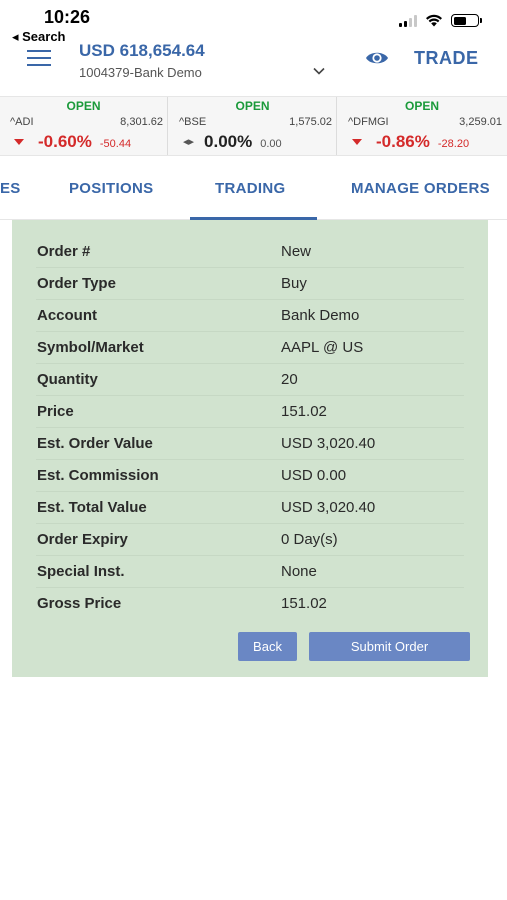 The width and height of the screenshot is (507, 900). I want to click on ticker-item: OPEN ^BSE 1,575.02 ◂▸ 0.00% 0.00, so click(253, 126).